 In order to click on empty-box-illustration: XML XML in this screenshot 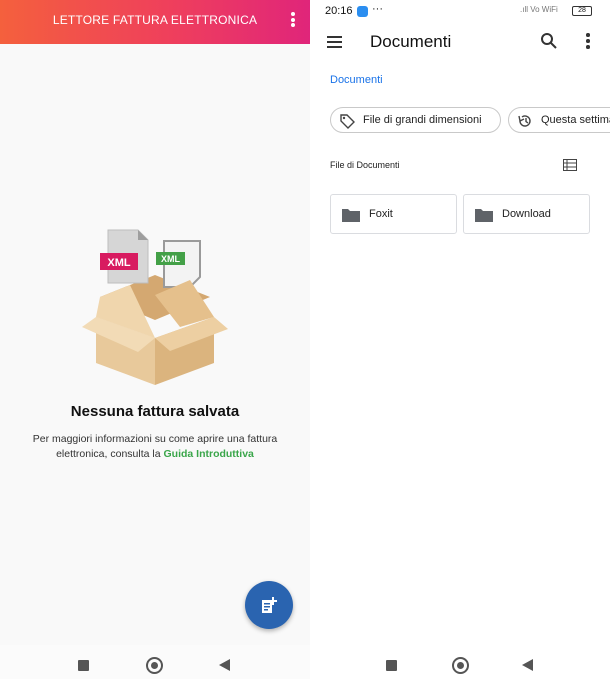, I will do `click(155, 307)`.